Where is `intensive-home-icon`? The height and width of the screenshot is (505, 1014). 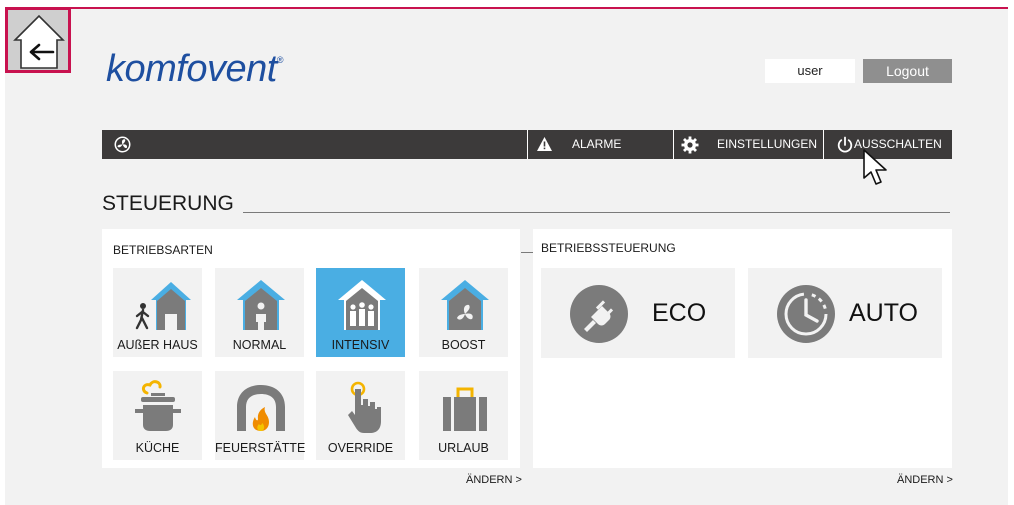
intensive-home-icon is located at coordinates (362, 305).